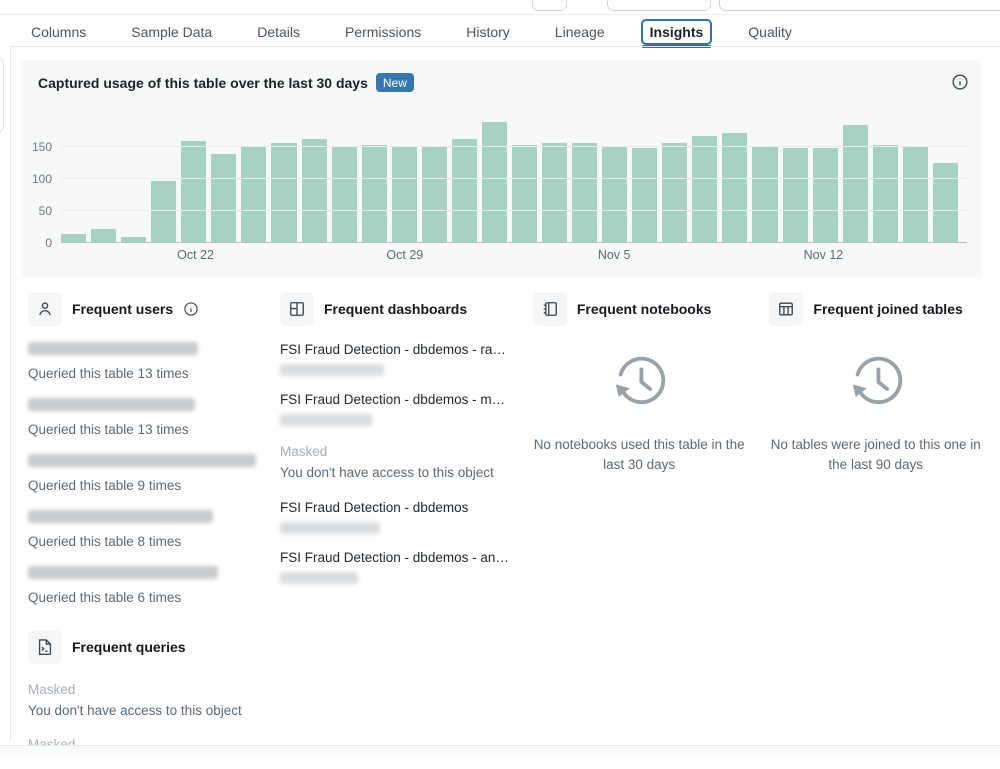 This screenshot has height=769, width=1000. I want to click on frequent-dashboards-header: Frequent dashboards, so click(394, 309).